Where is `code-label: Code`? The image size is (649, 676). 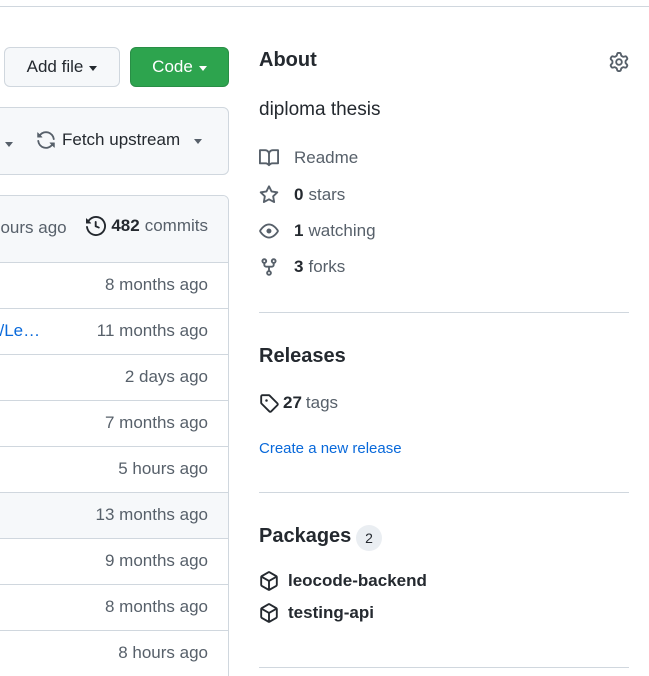 code-label: Code is located at coordinates (172, 66).